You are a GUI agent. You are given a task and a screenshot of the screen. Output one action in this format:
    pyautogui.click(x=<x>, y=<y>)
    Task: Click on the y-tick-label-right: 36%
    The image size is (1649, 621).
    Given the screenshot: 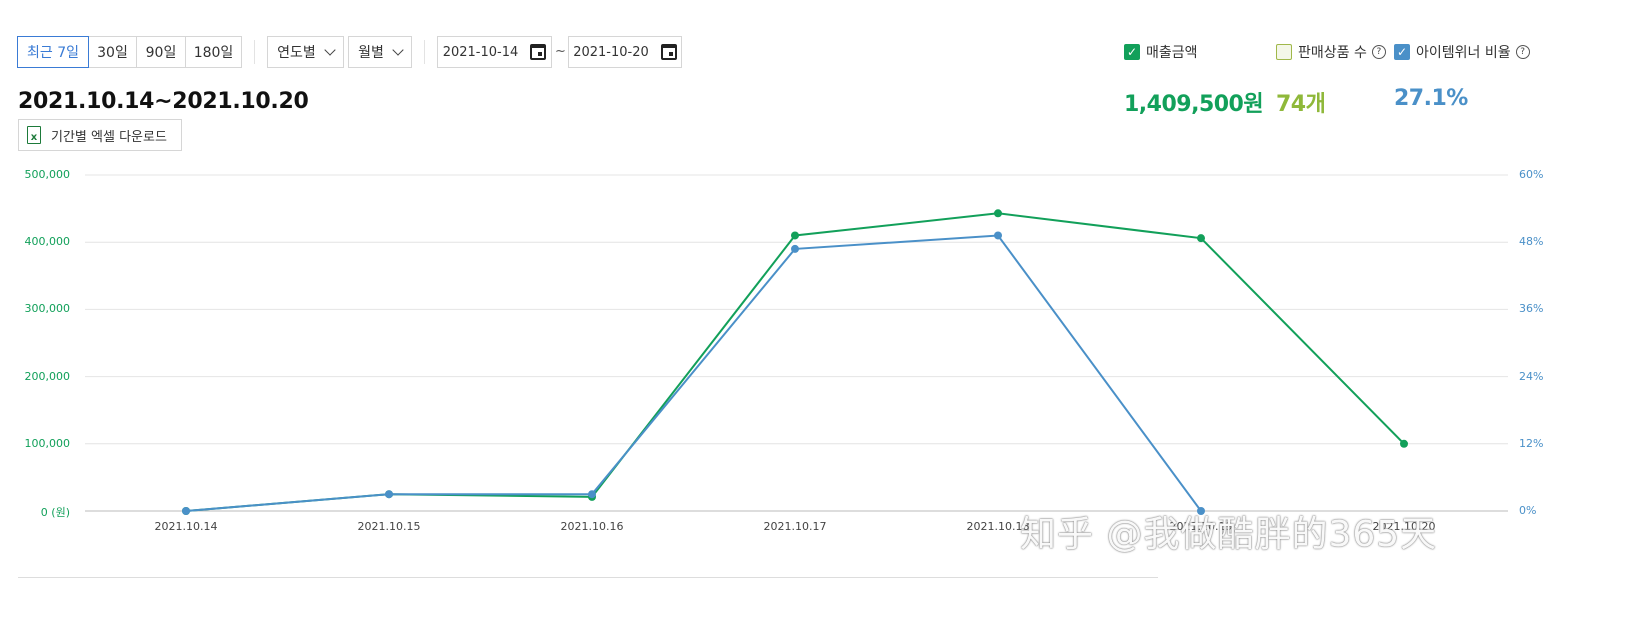 What is the action you would take?
    pyautogui.click(x=1531, y=309)
    